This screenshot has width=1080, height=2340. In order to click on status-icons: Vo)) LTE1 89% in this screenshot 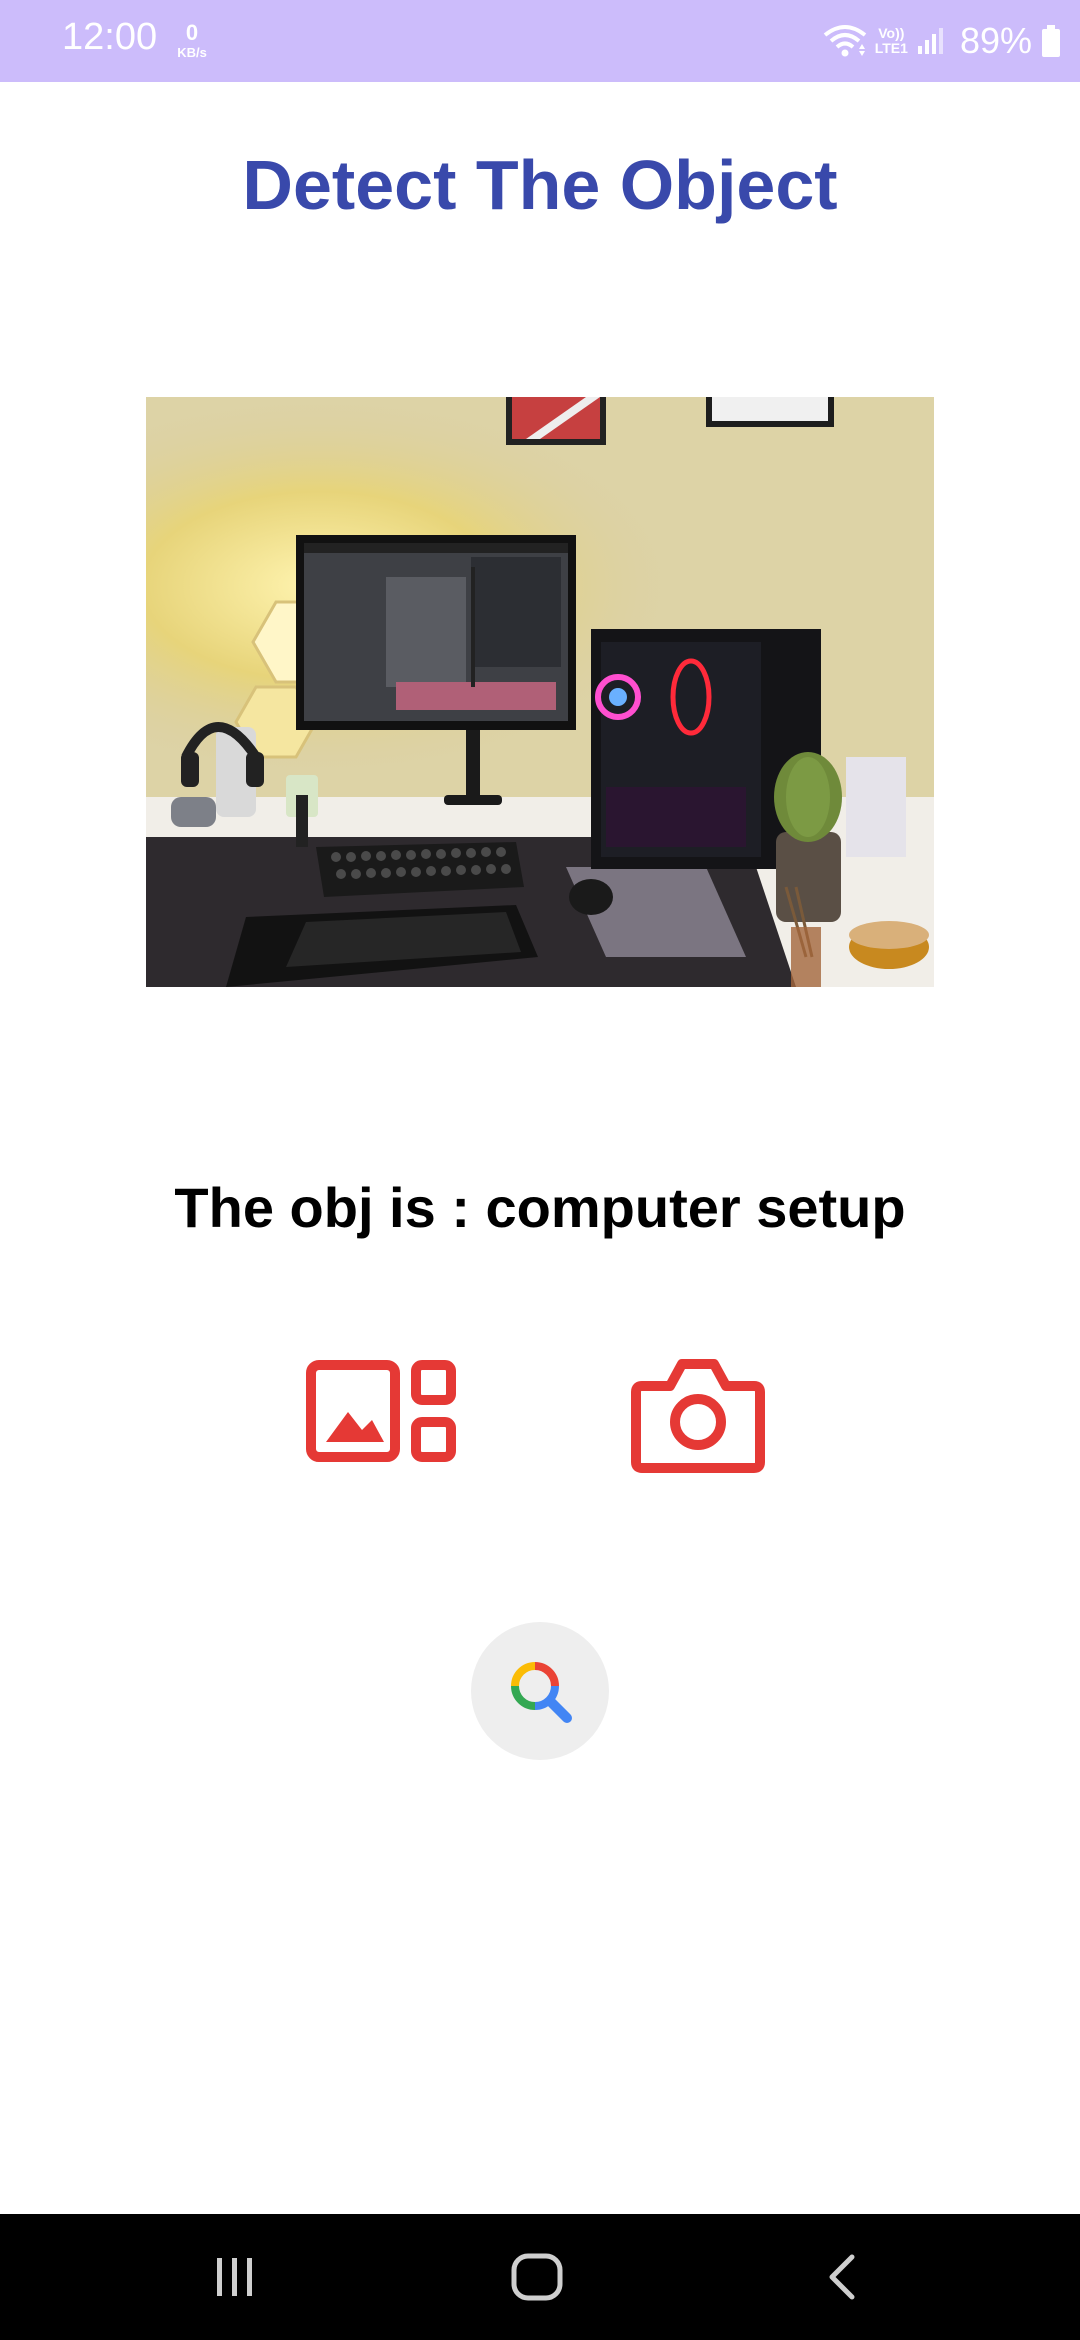, I will do `click(942, 41)`.